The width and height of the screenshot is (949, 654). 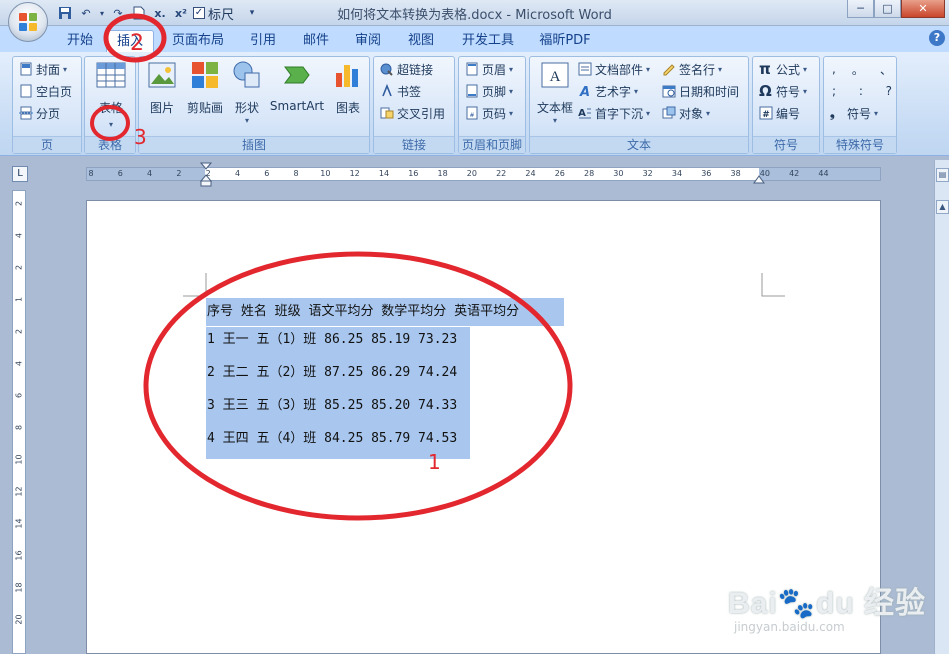 What do you see at coordinates (19, 459) in the screenshot?
I see `vertical-ruler-tick-label: 10` at bounding box center [19, 459].